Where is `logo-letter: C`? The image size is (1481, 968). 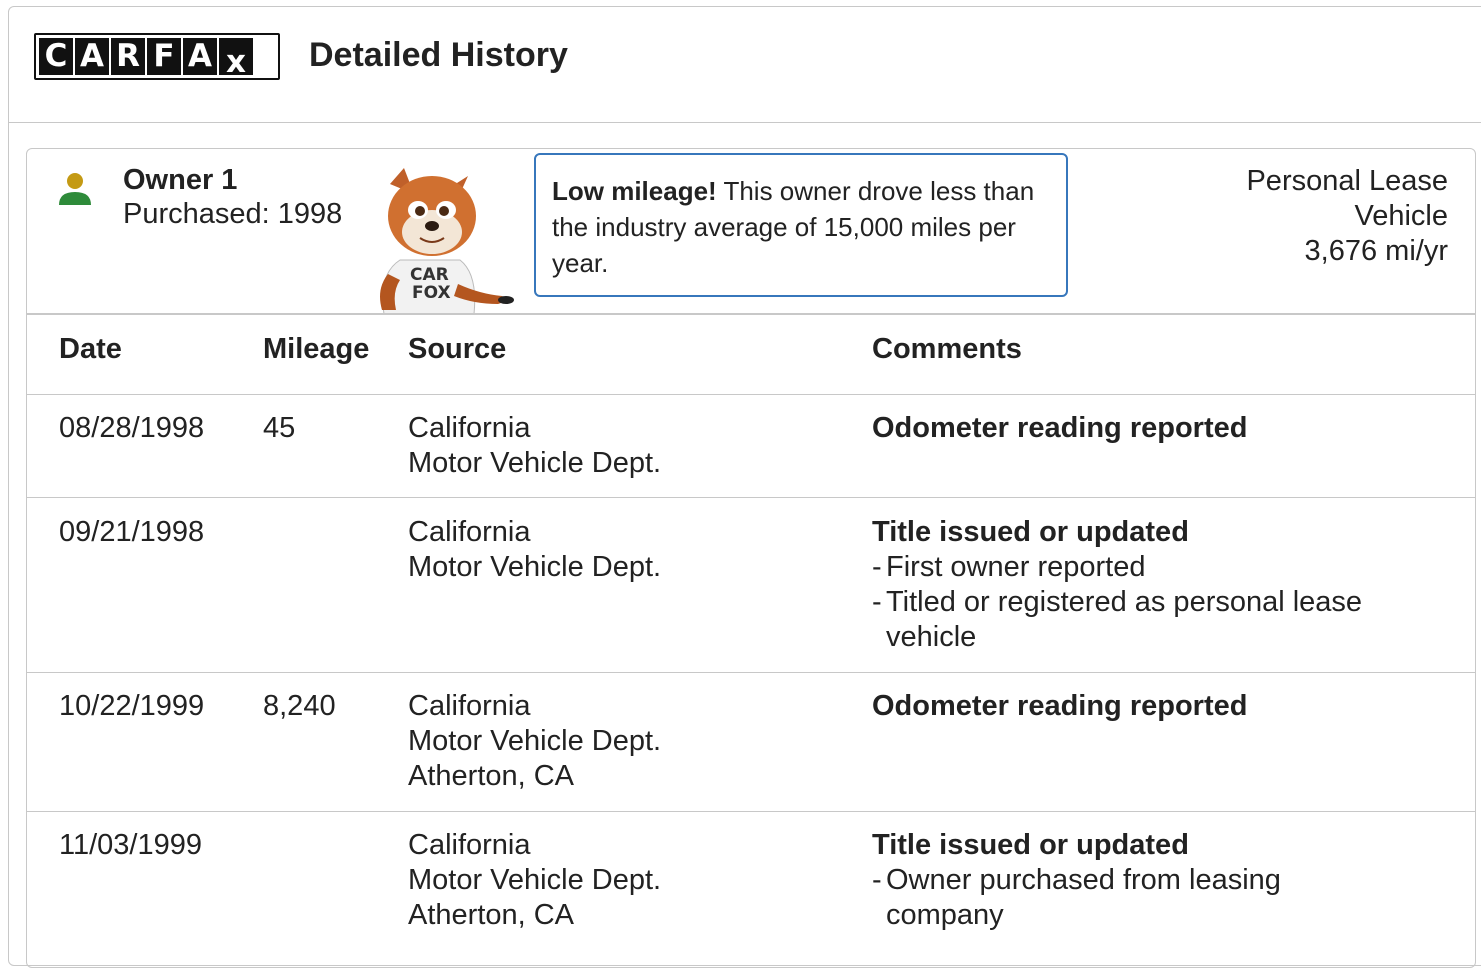
logo-letter: C is located at coordinates (56, 56).